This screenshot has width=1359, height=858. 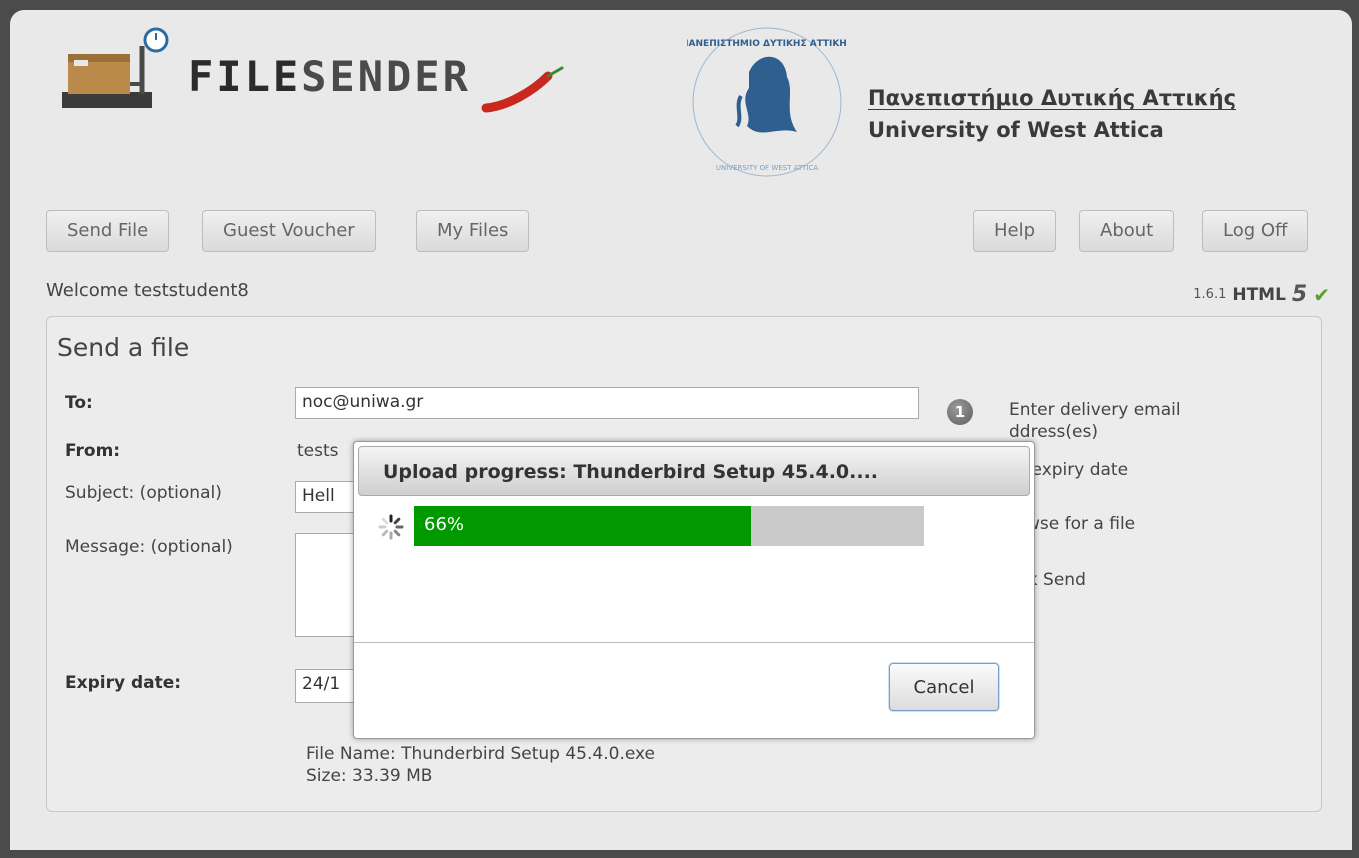 I want to click on checkmark-icon: ✔, so click(x=1321, y=294).